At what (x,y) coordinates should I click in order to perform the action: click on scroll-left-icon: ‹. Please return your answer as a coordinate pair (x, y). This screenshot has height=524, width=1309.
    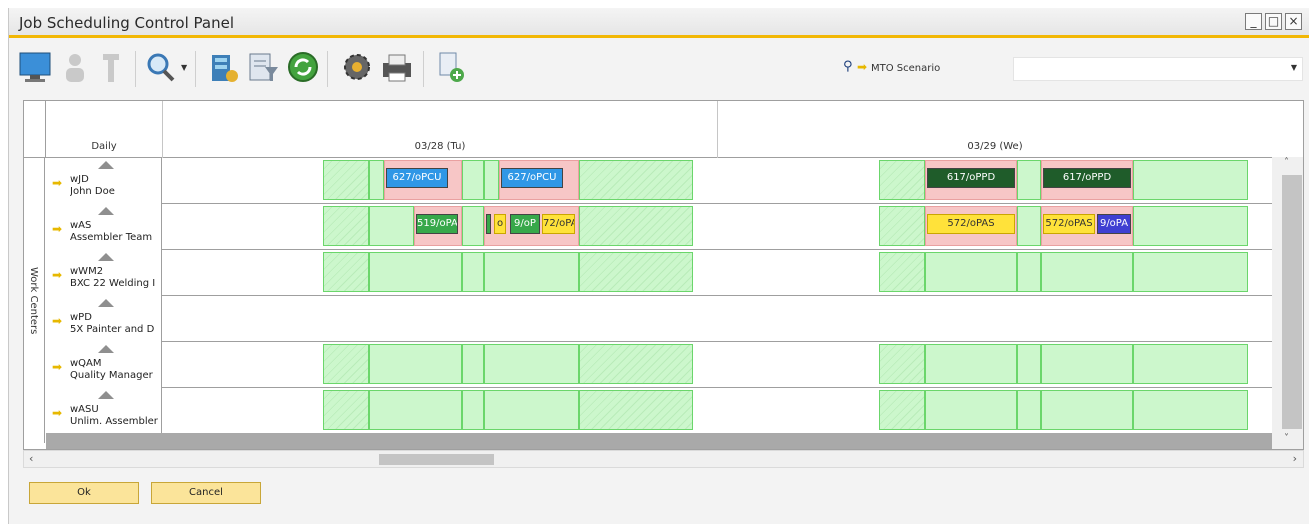
    Looking at the image, I should click on (31, 458).